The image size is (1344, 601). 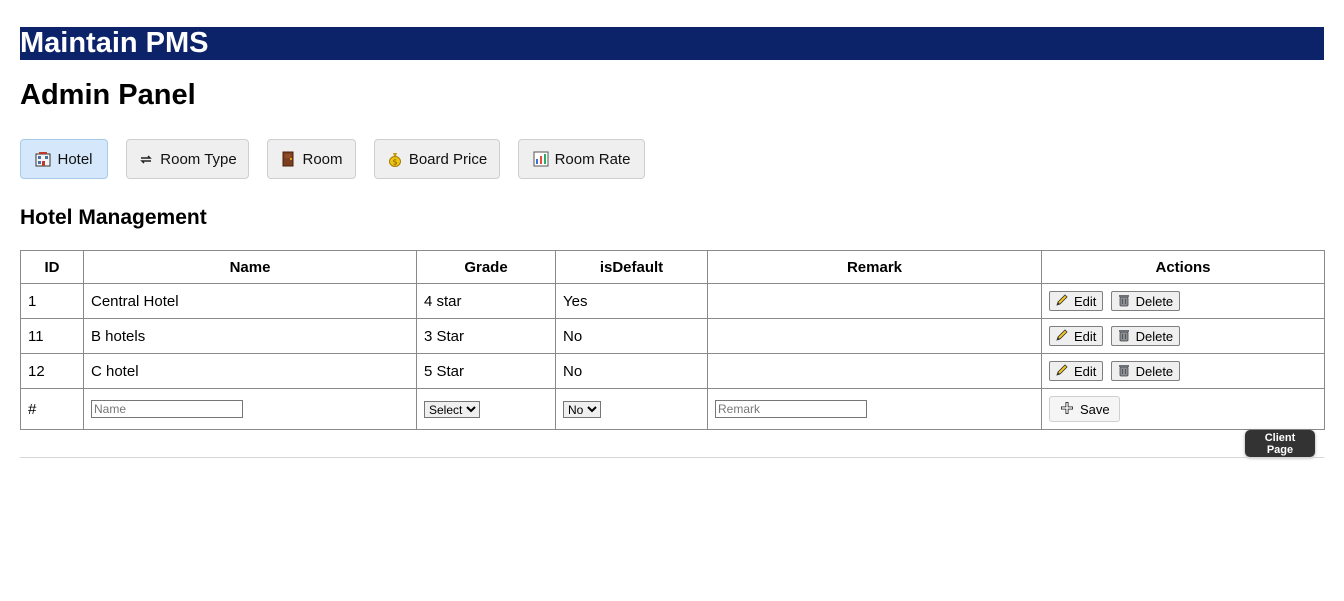 I want to click on cell-new-actions: Save, so click(x=1183, y=409).